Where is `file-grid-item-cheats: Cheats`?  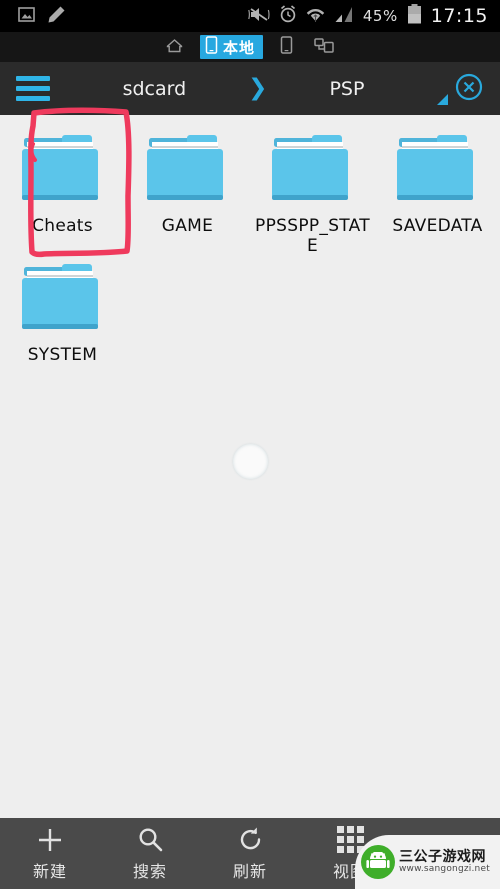
file-grid-item-cheats: Cheats is located at coordinates (62, 191).